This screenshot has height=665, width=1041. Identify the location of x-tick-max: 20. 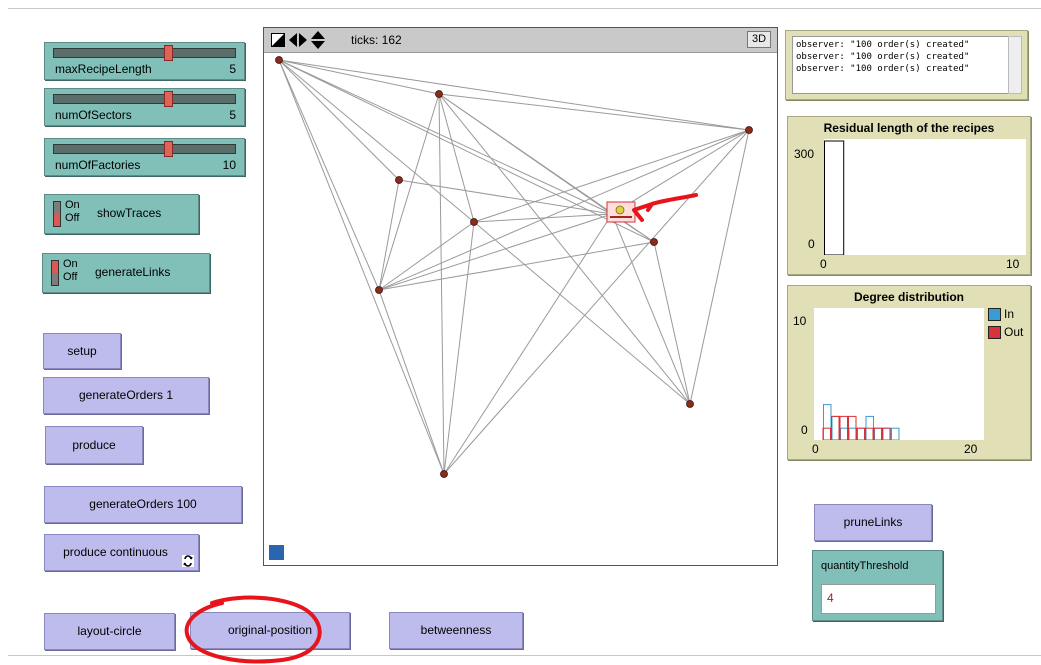
(971, 449).